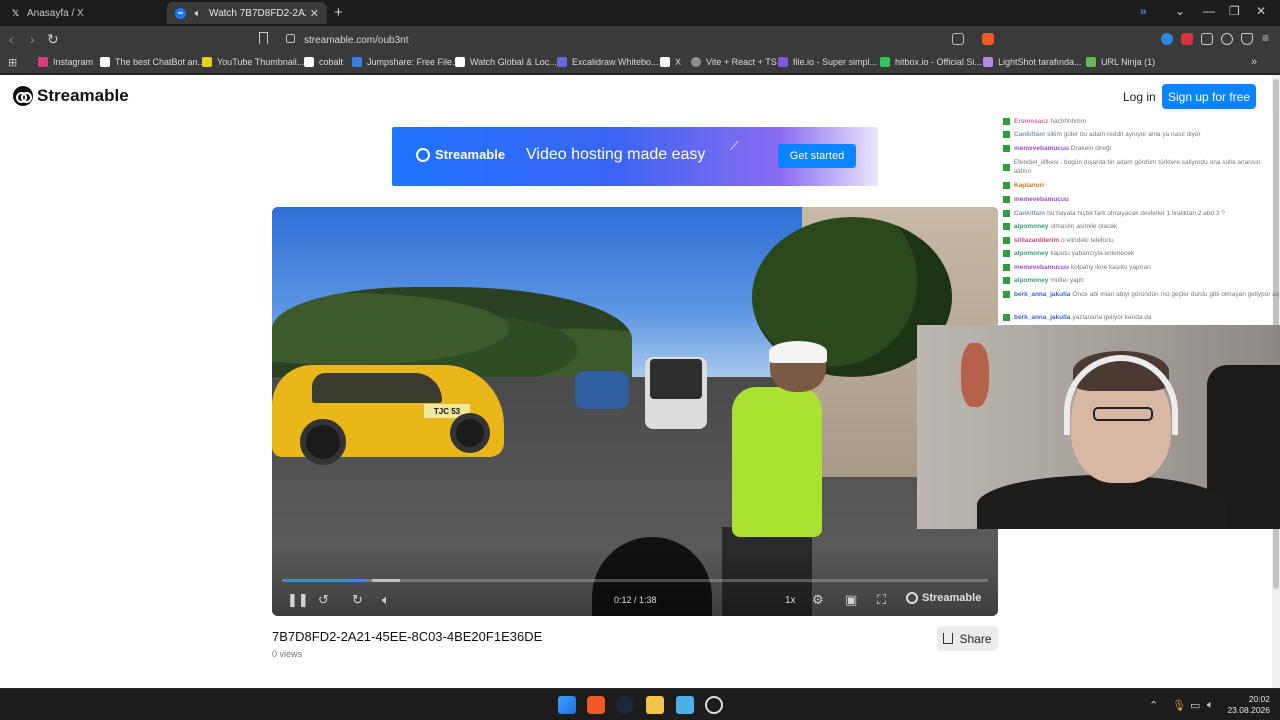  What do you see at coordinates (73, 62) in the screenshot?
I see `bookmark-label: Instagram` at bounding box center [73, 62].